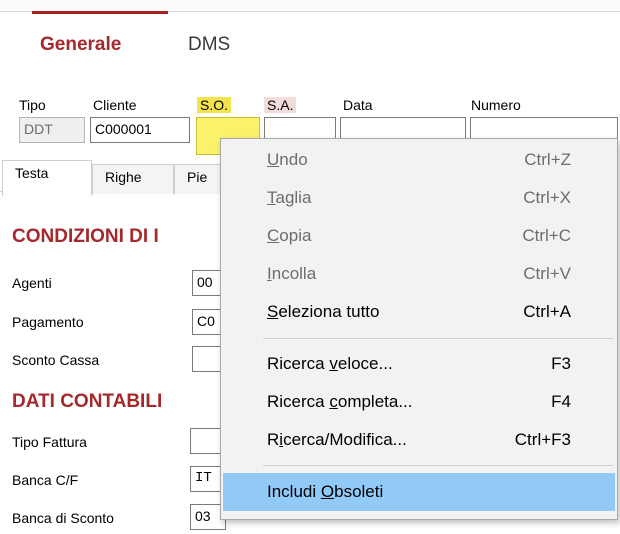 The height and width of the screenshot is (534, 620). Describe the element at coordinates (32, 105) in the screenshot. I see `label-tipo: Tipo` at that location.